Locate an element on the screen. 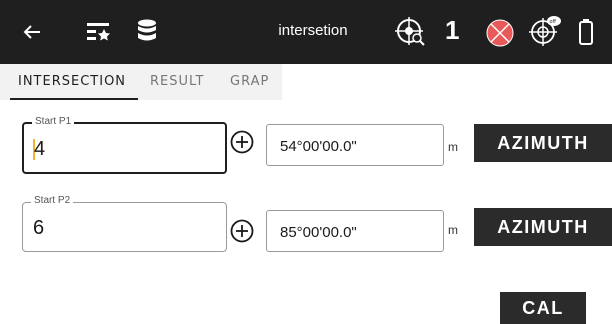 The height and width of the screenshot is (324, 612). red-target-icon is located at coordinates (500, 33).